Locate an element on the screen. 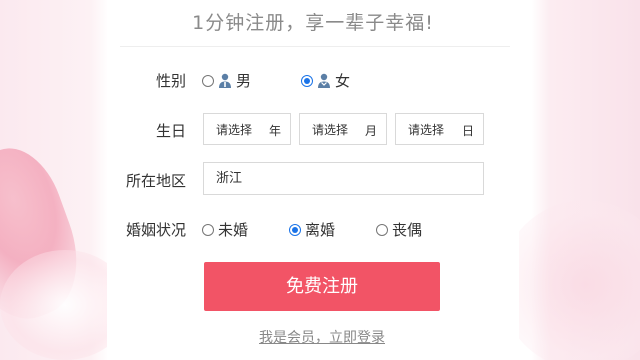 The width and height of the screenshot is (640, 360). member-login-link: 我是会员，立即登录 is located at coordinates (322, 337).